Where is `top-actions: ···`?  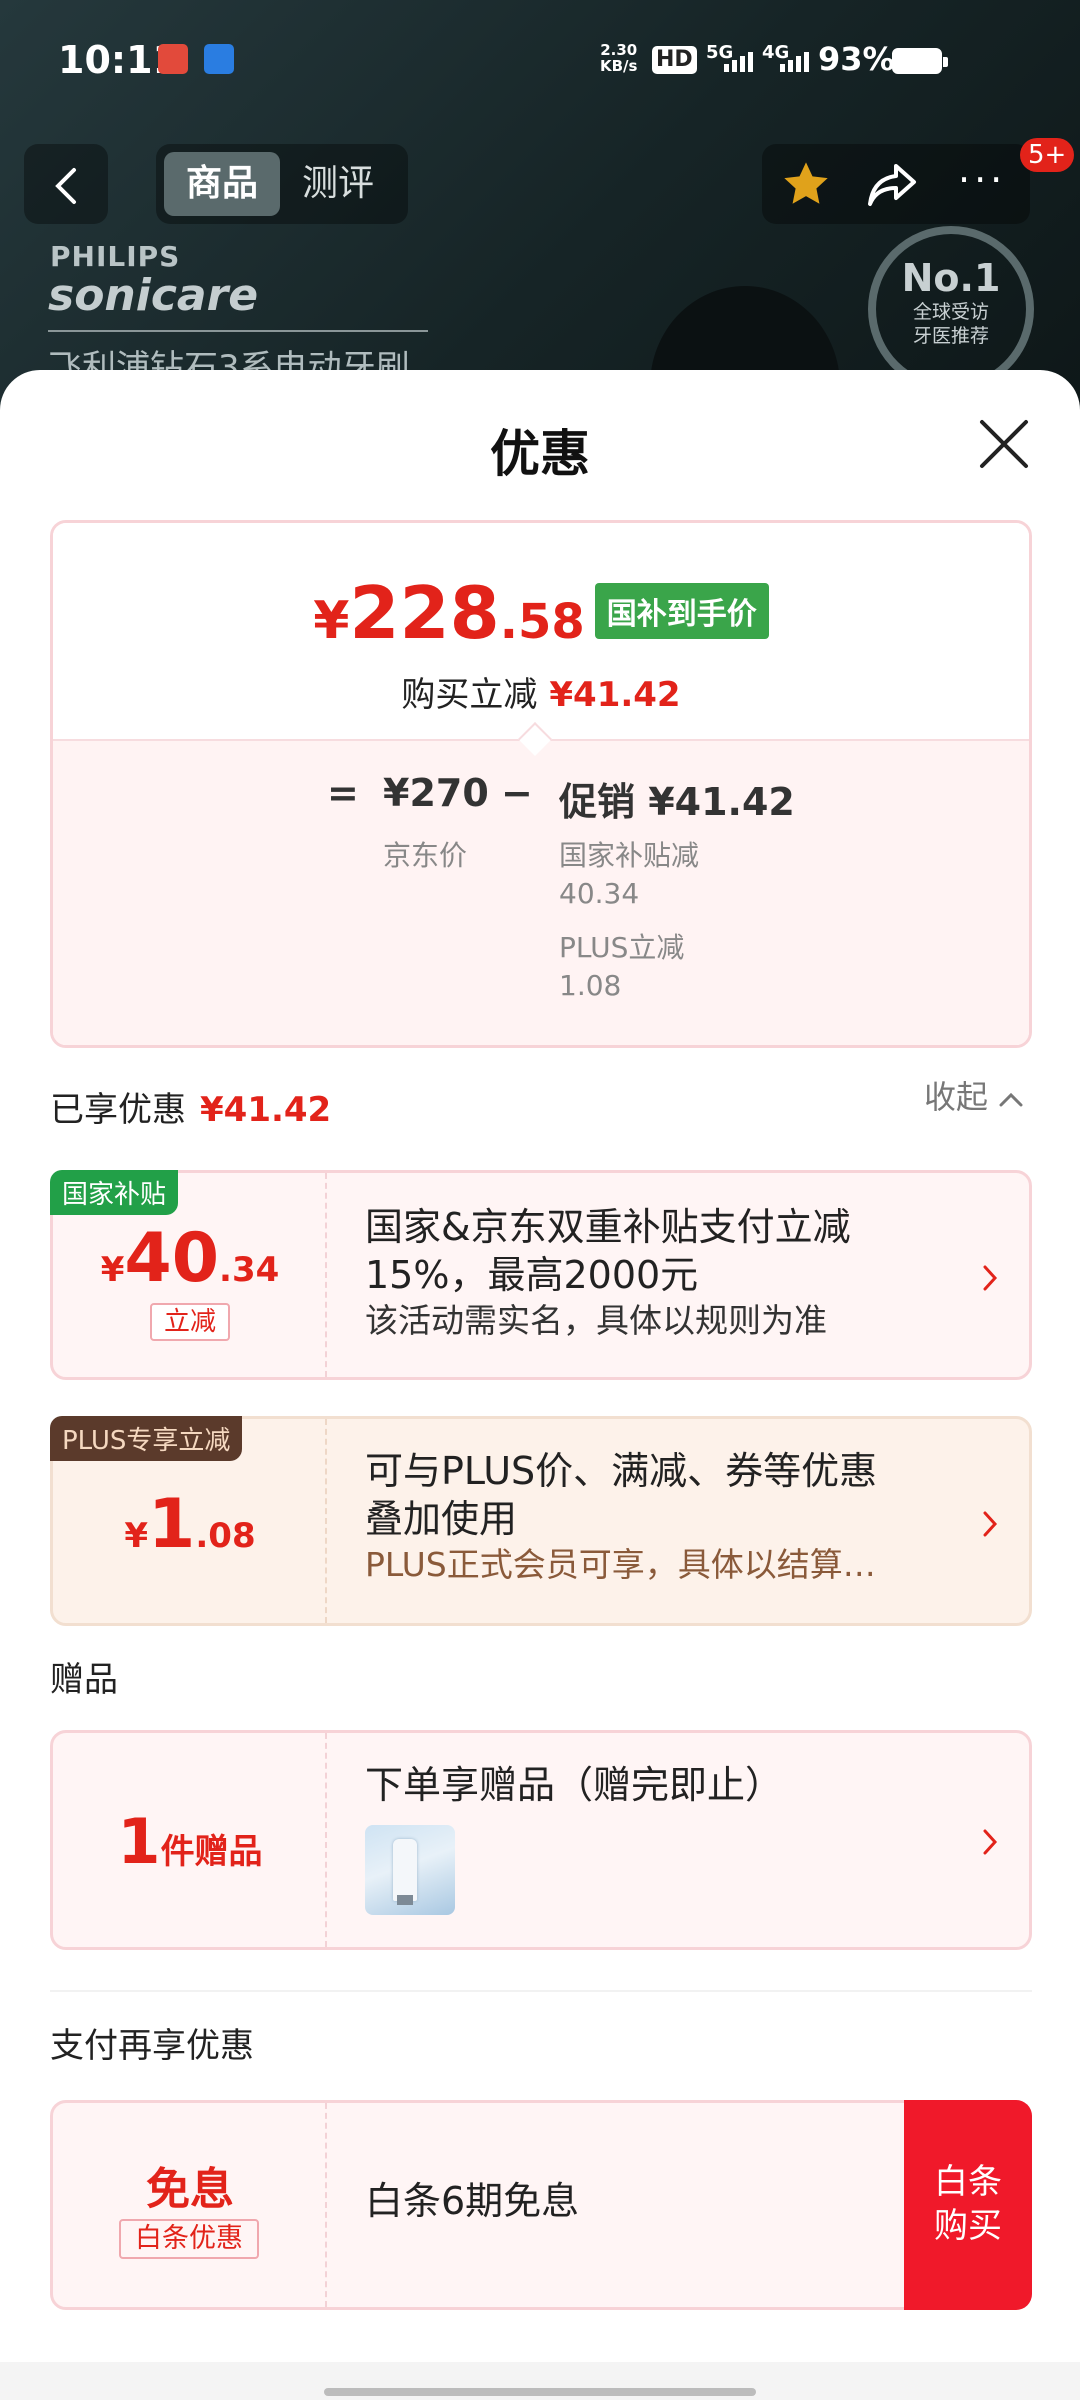
top-actions: ··· is located at coordinates (896, 184).